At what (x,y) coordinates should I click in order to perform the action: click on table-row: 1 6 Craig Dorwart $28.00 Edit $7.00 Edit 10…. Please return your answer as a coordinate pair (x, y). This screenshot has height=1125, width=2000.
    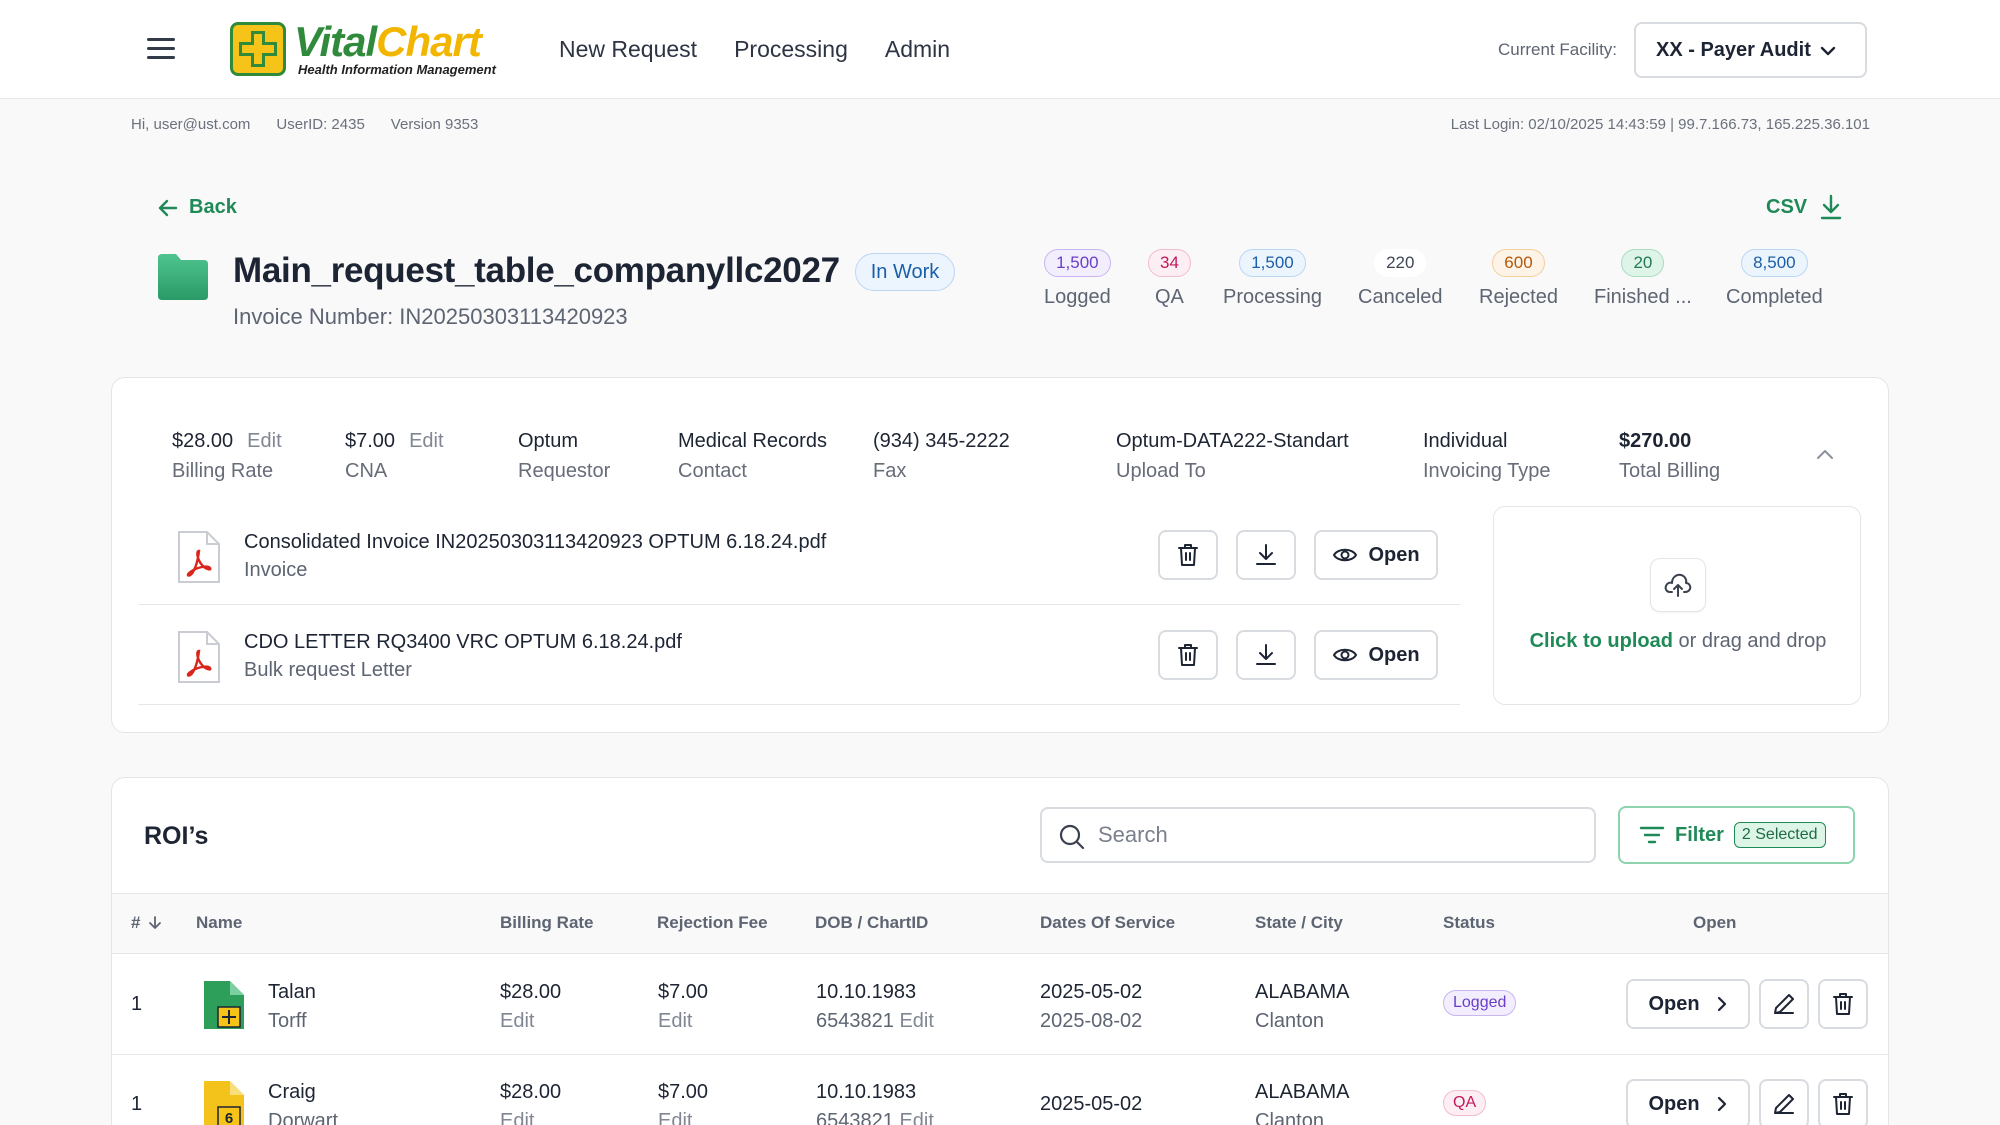
    Looking at the image, I should click on (1000, 1090).